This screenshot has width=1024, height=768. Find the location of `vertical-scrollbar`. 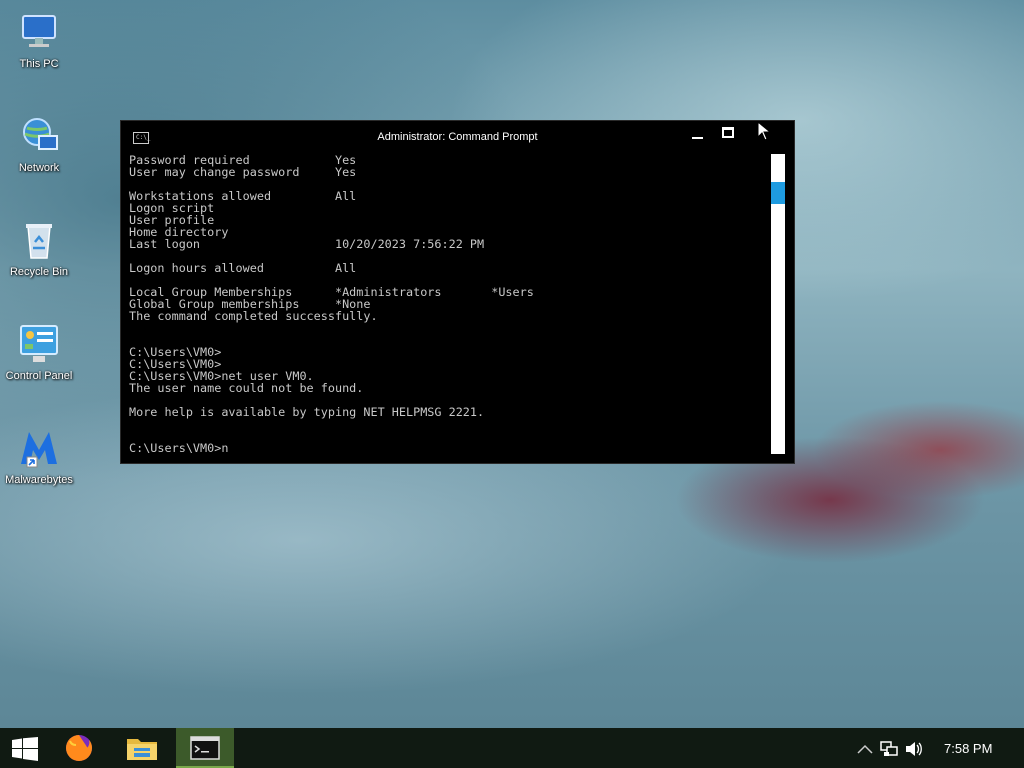

vertical-scrollbar is located at coordinates (778, 304).